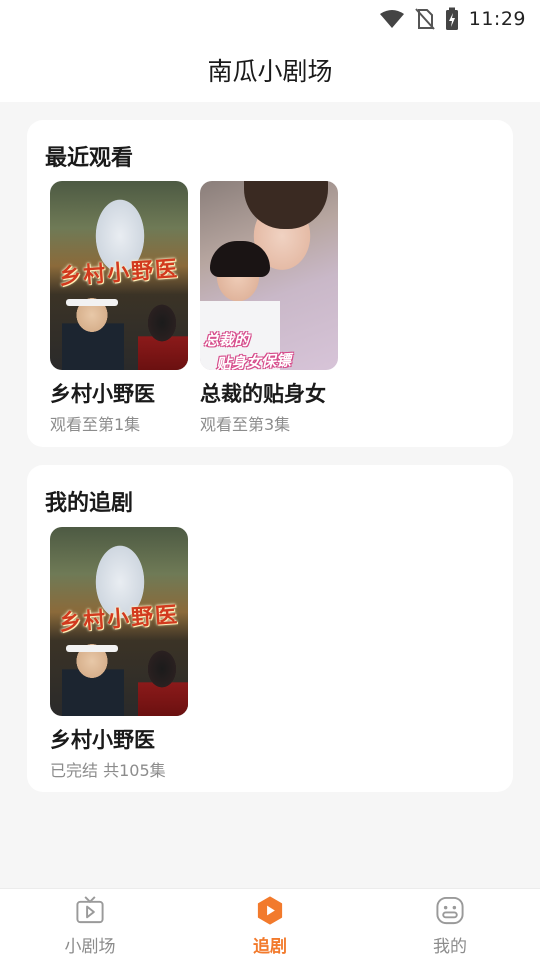 This screenshot has width=540, height=960. What do you see at coordinates (108, 770) in the screenshot?
I see `episode-status: 已完结 共105集` at bounding box center [108, 770].